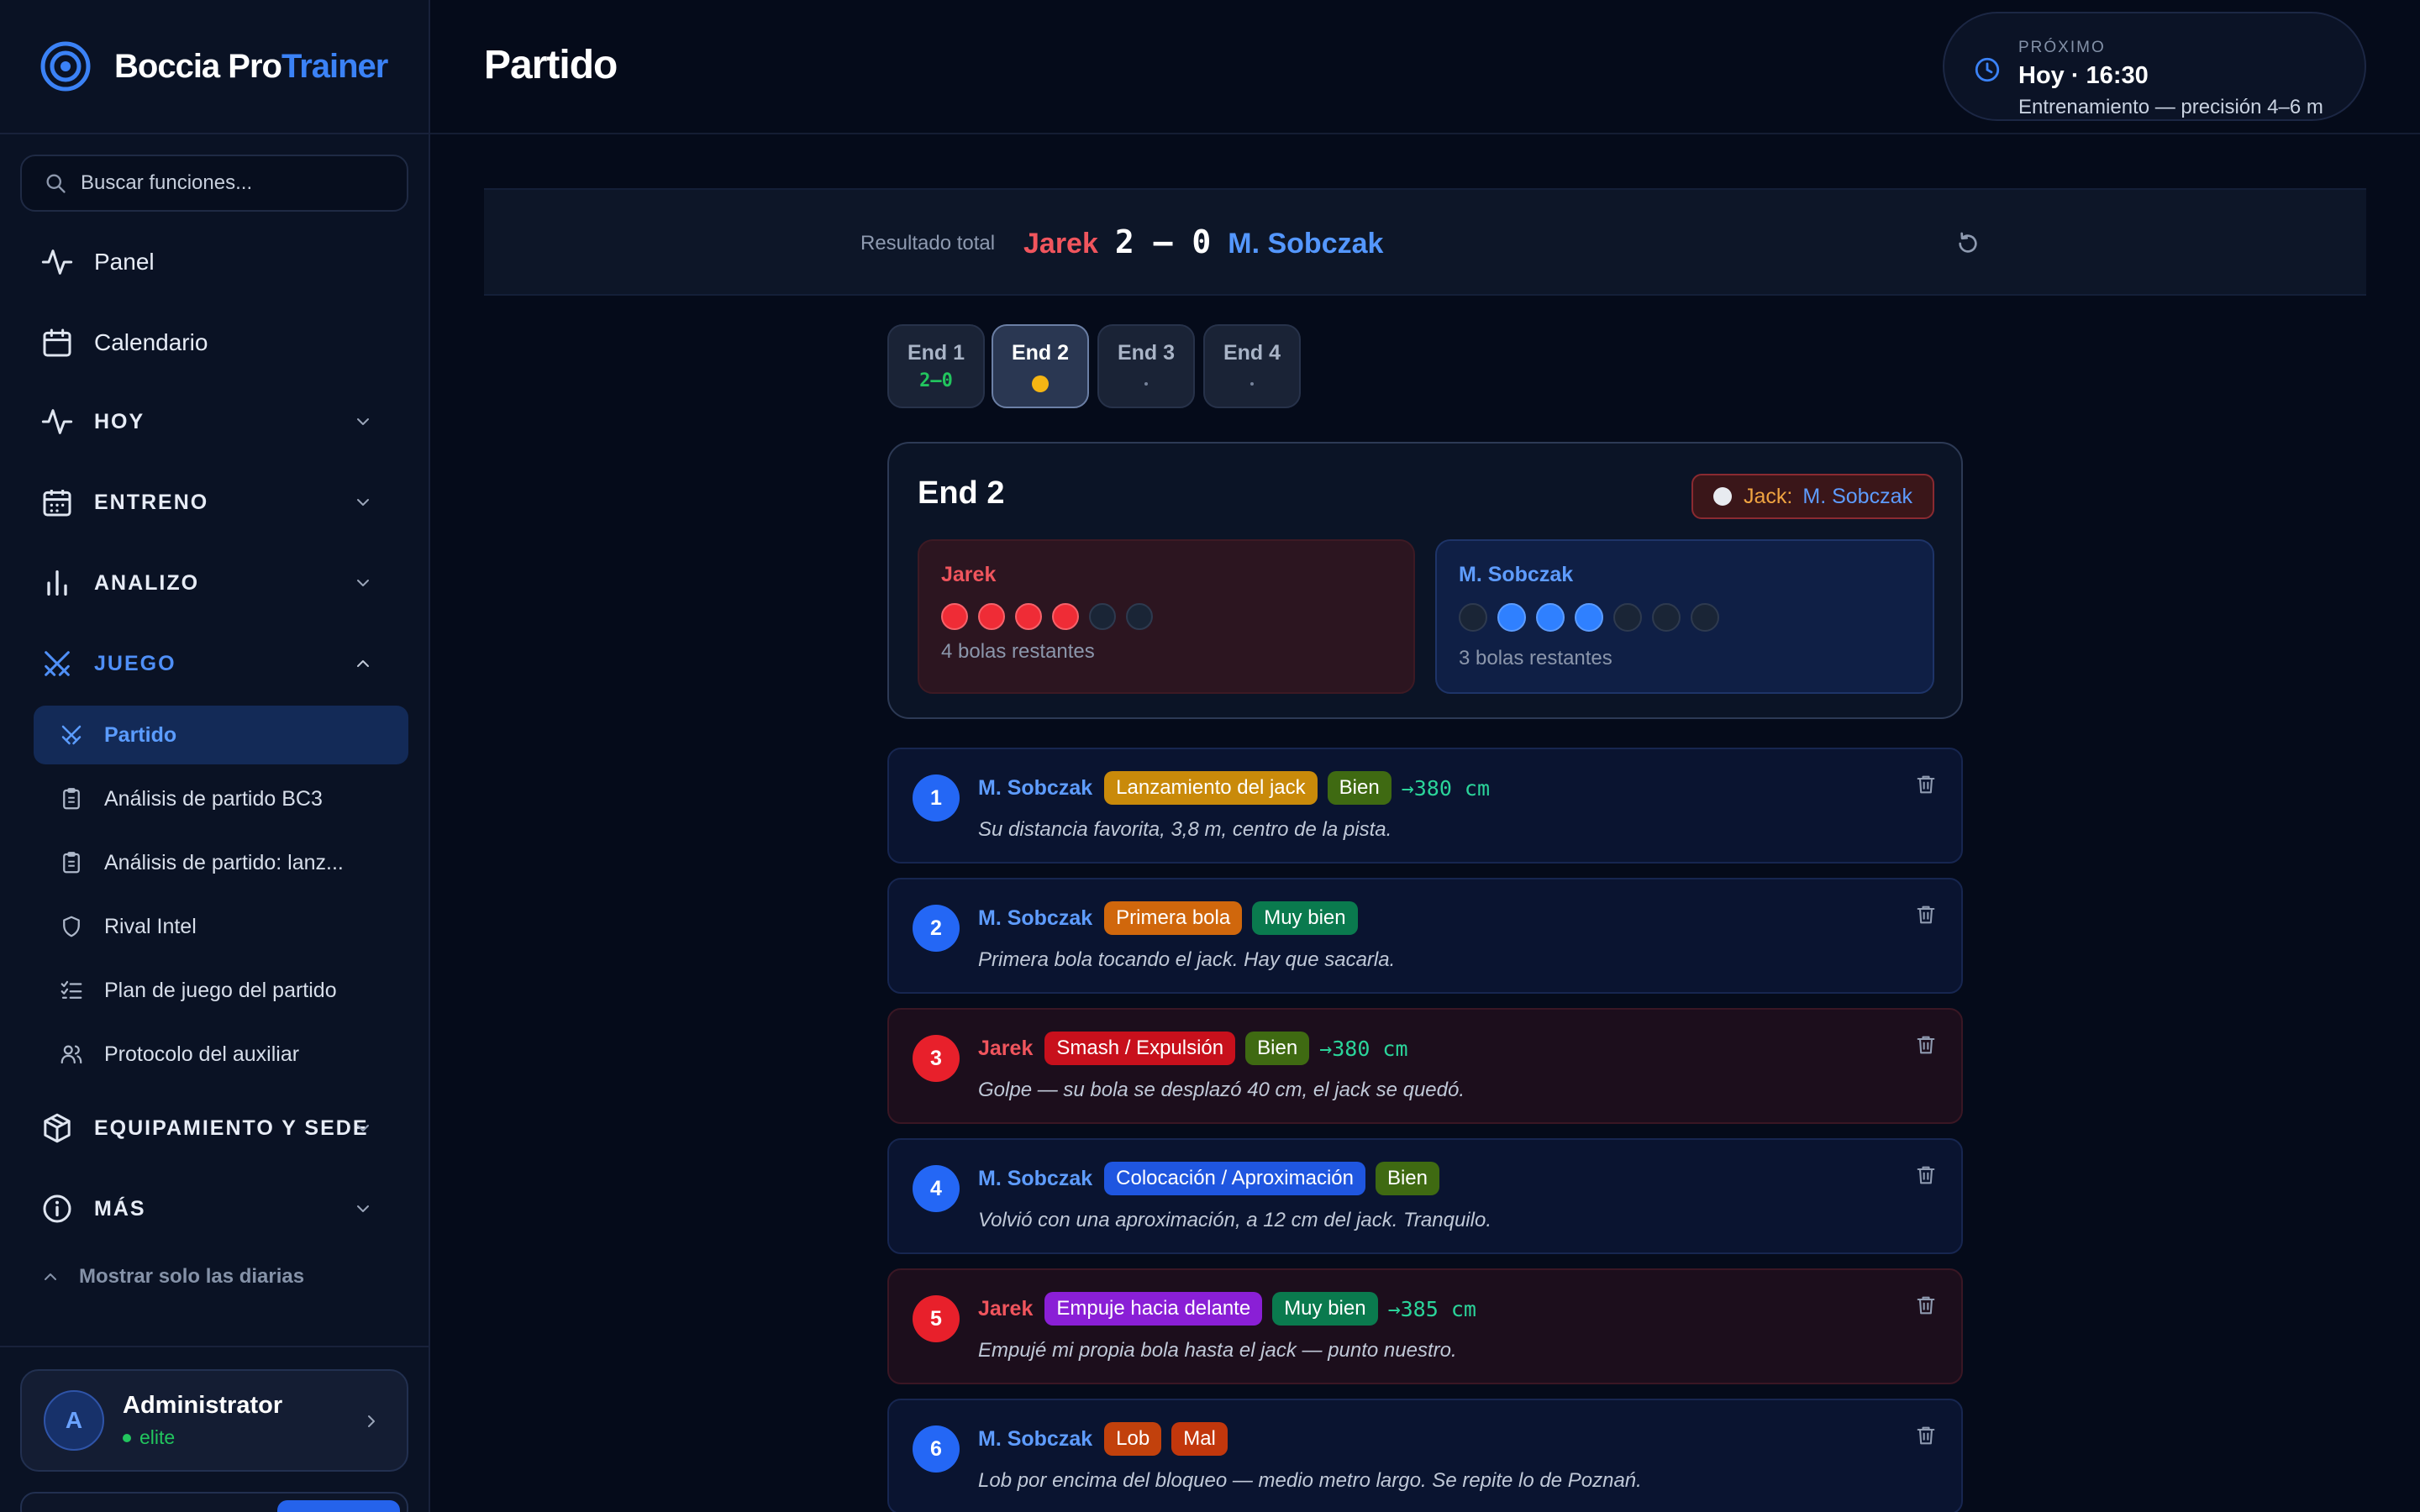 This screenshot has height=1512, width=2420. What do you see at coordinates (1227, 1309) in the screenshot?
I see `throw-header: Jarek Empuje hacia delante Muy bien →385 cm` at bounding box center [1227, 1309].